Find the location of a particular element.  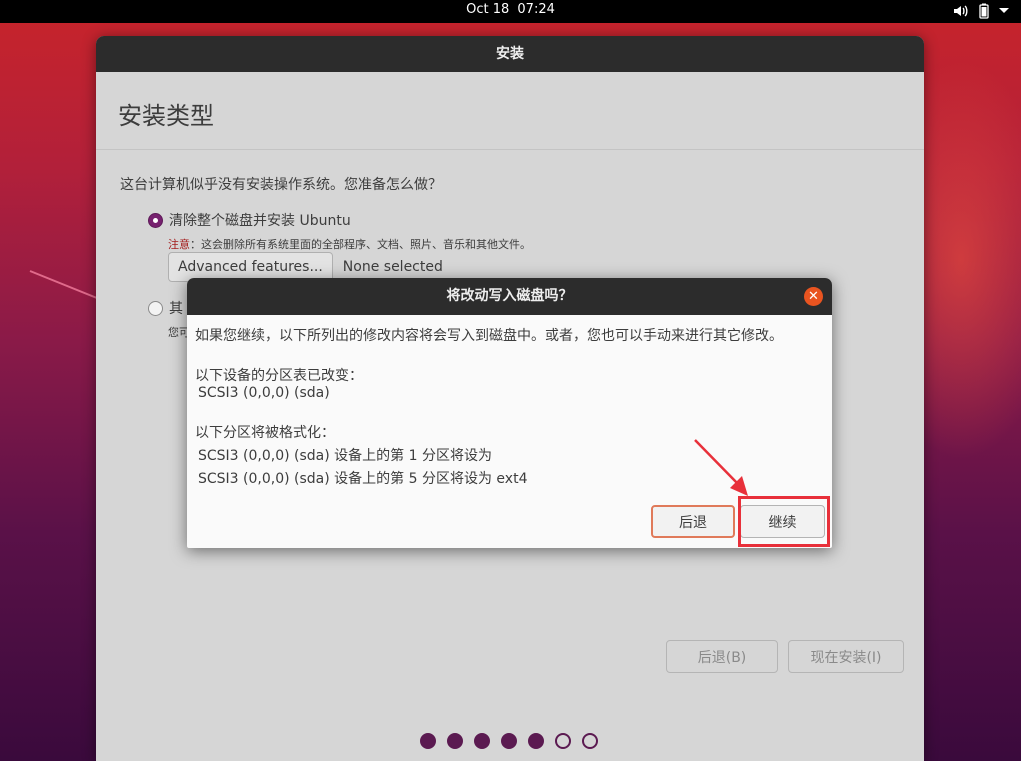

erase-warning: 注意：这会删除所有系统里面的全部程序、文档、照片、音乐和其他文件。 is located at coordinates (349, 244).